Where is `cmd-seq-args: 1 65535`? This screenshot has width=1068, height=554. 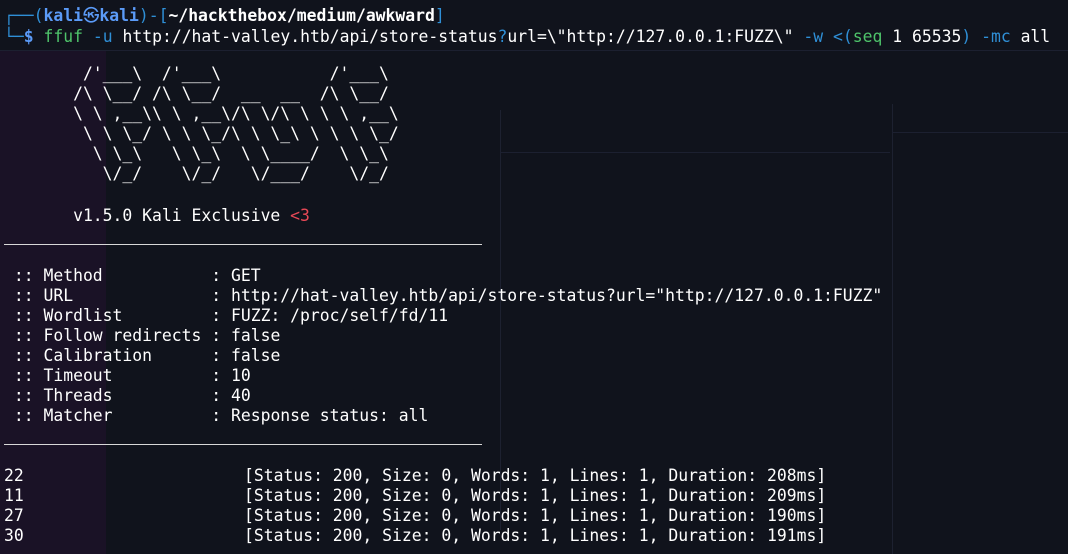 cmd-seq-args: 1 65535 is located at coordinates (927, 36).